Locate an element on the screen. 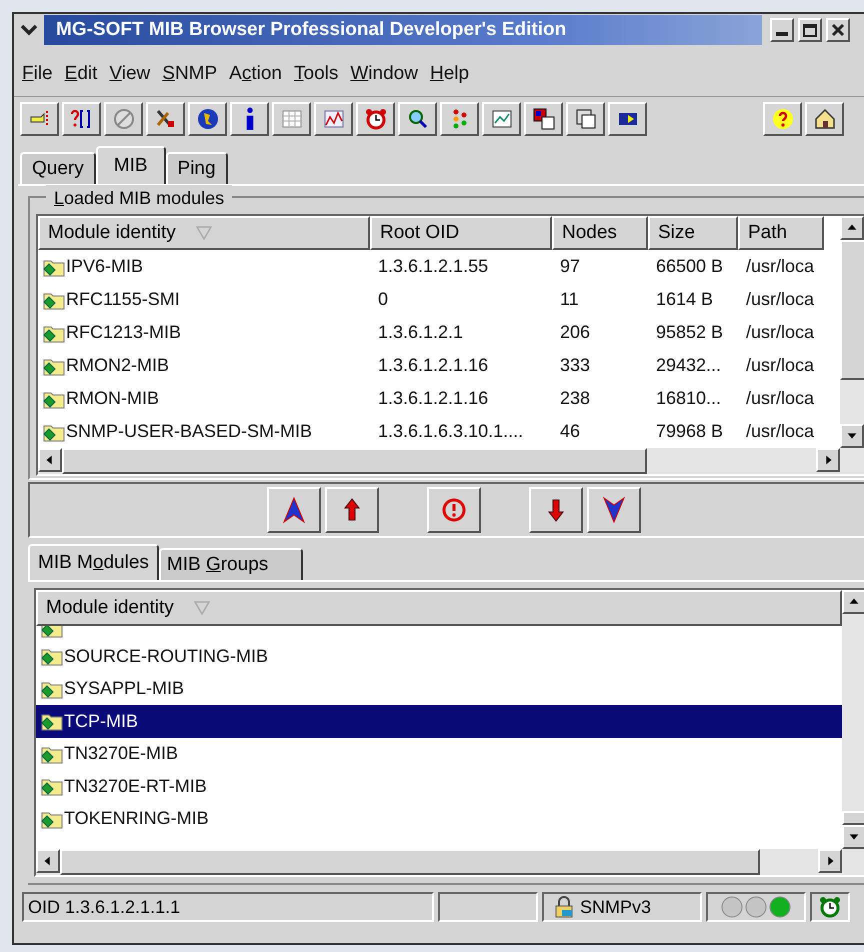  list-row: TOKENRING-MIB is located at coordinates (439, 818).